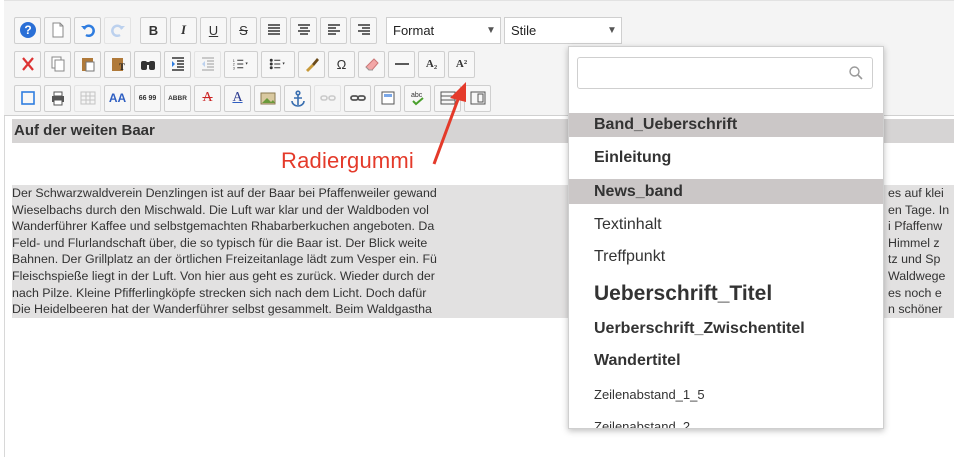  I want to click on search-icon, so click(856, 73).